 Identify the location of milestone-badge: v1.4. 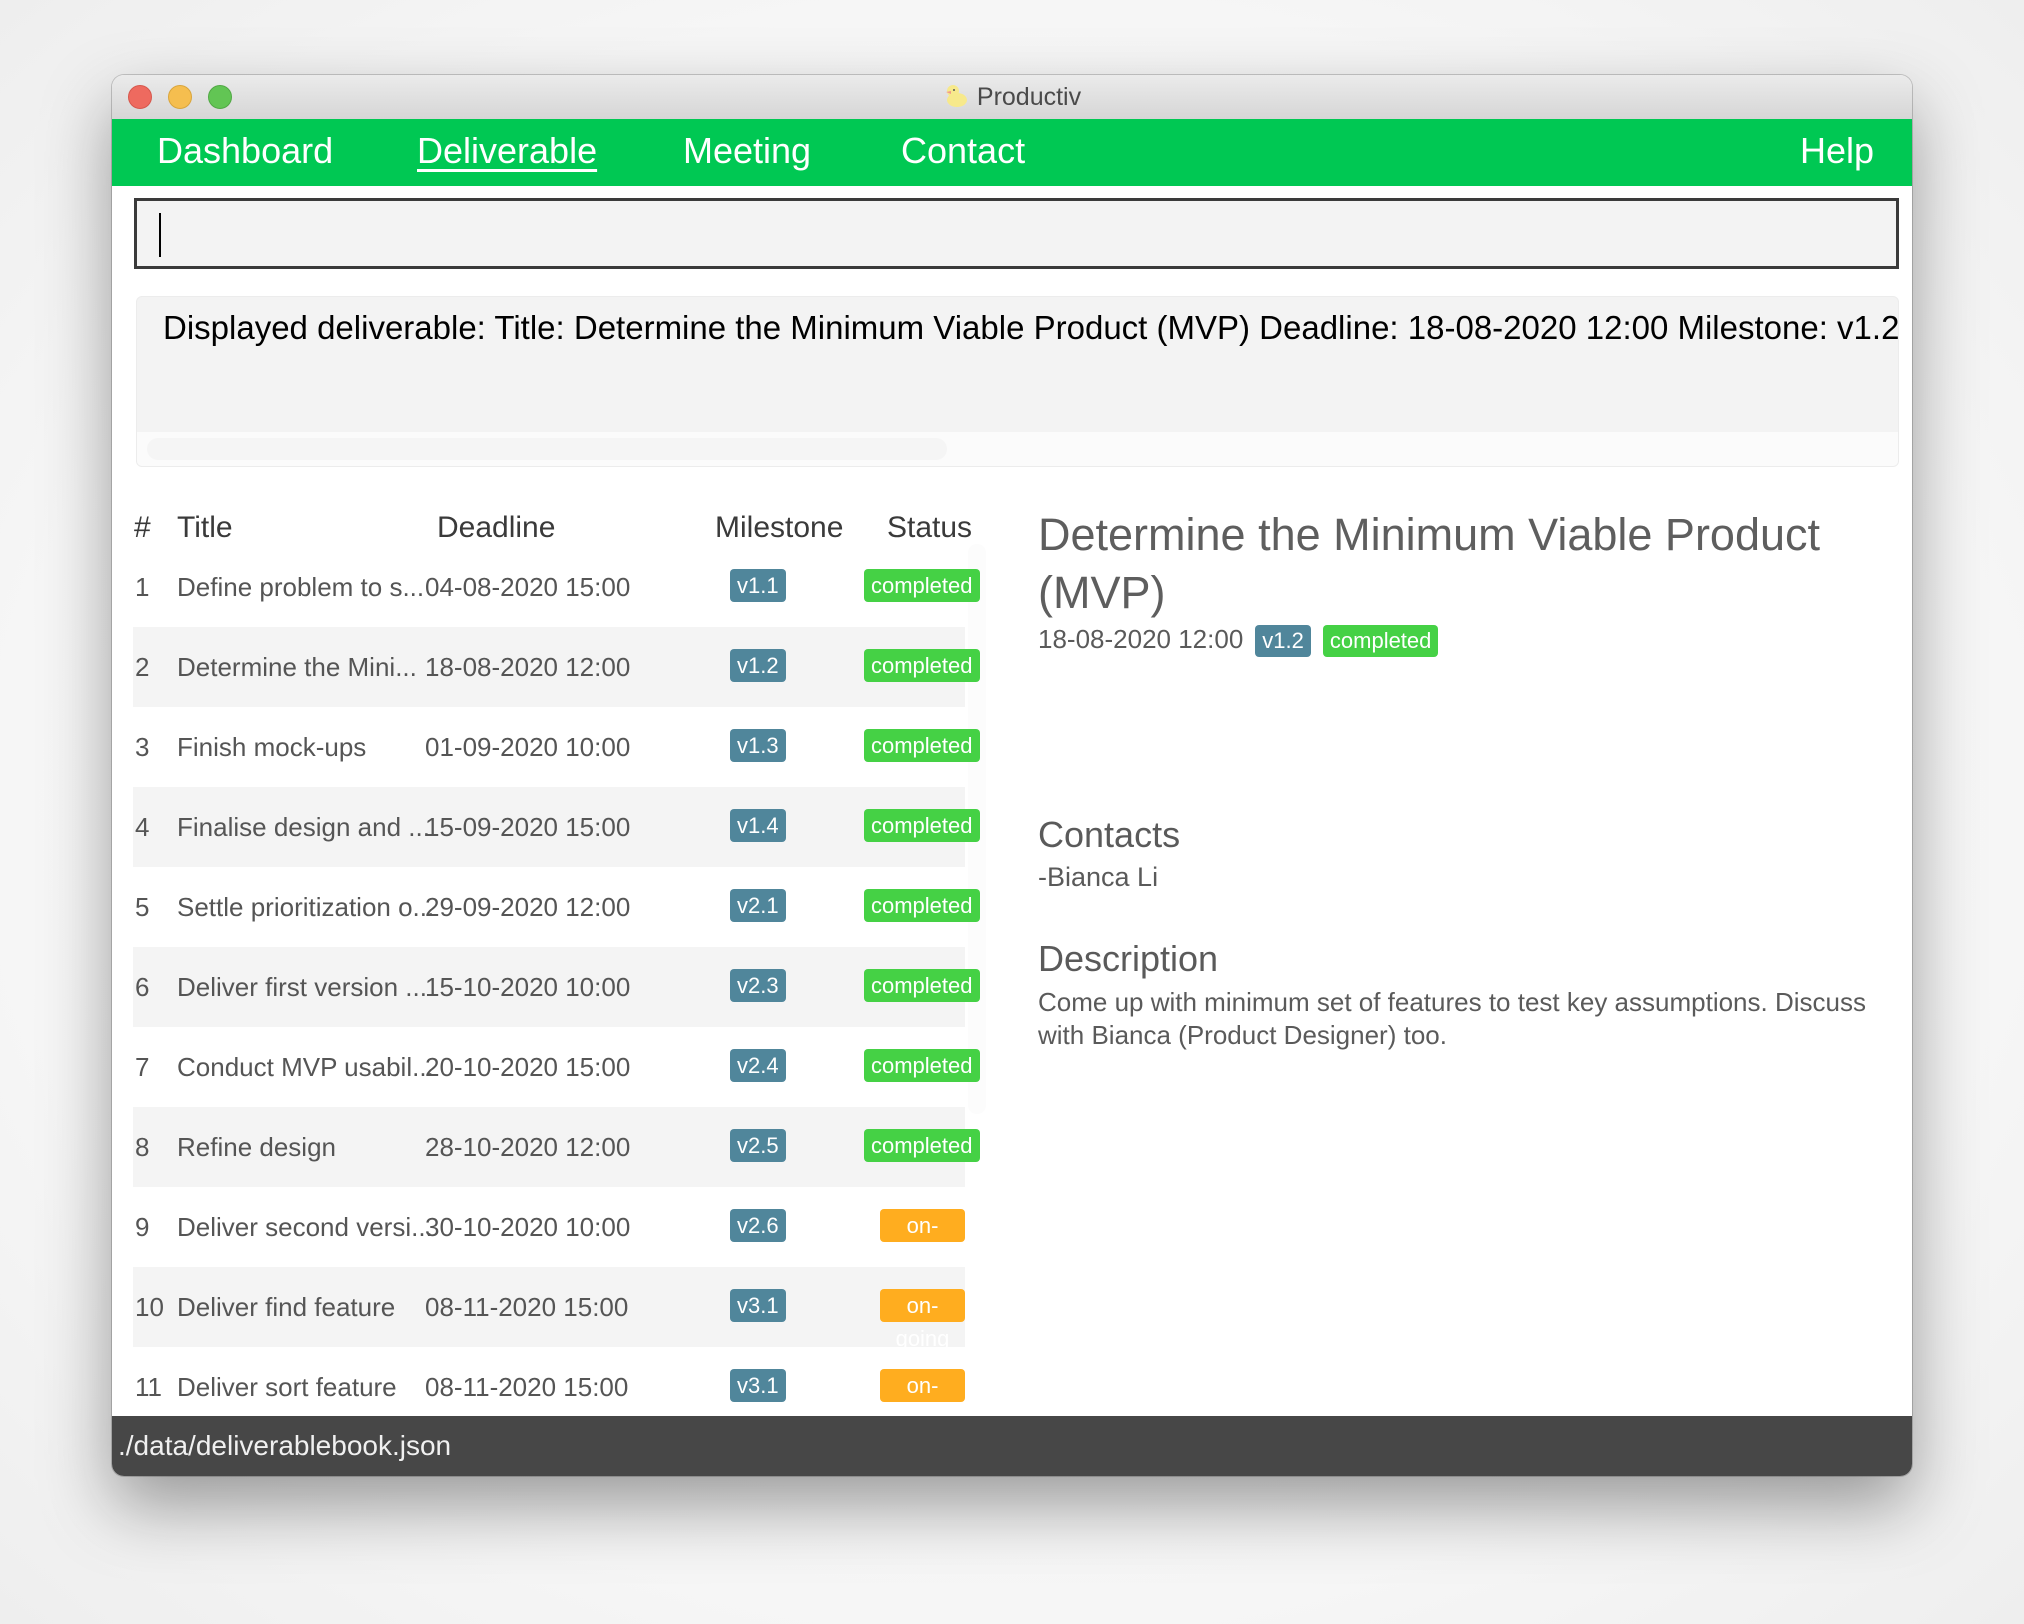
(758, 825).